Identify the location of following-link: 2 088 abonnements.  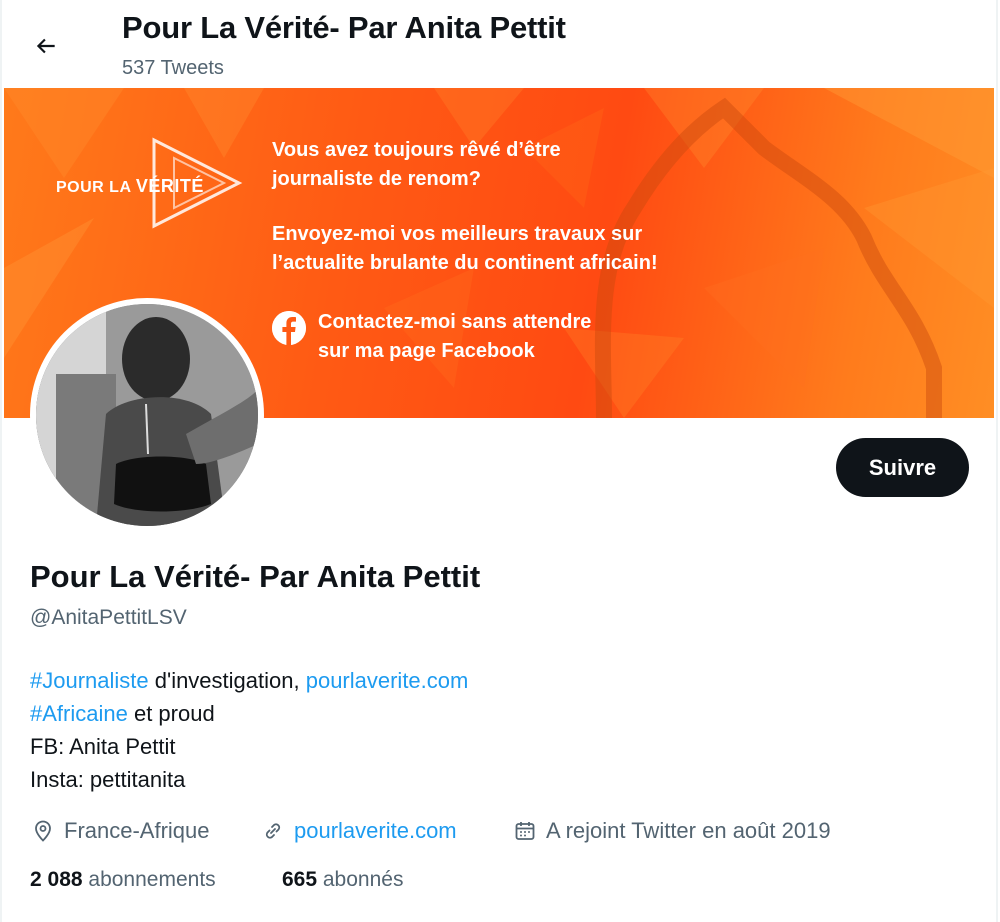
(123, 880).